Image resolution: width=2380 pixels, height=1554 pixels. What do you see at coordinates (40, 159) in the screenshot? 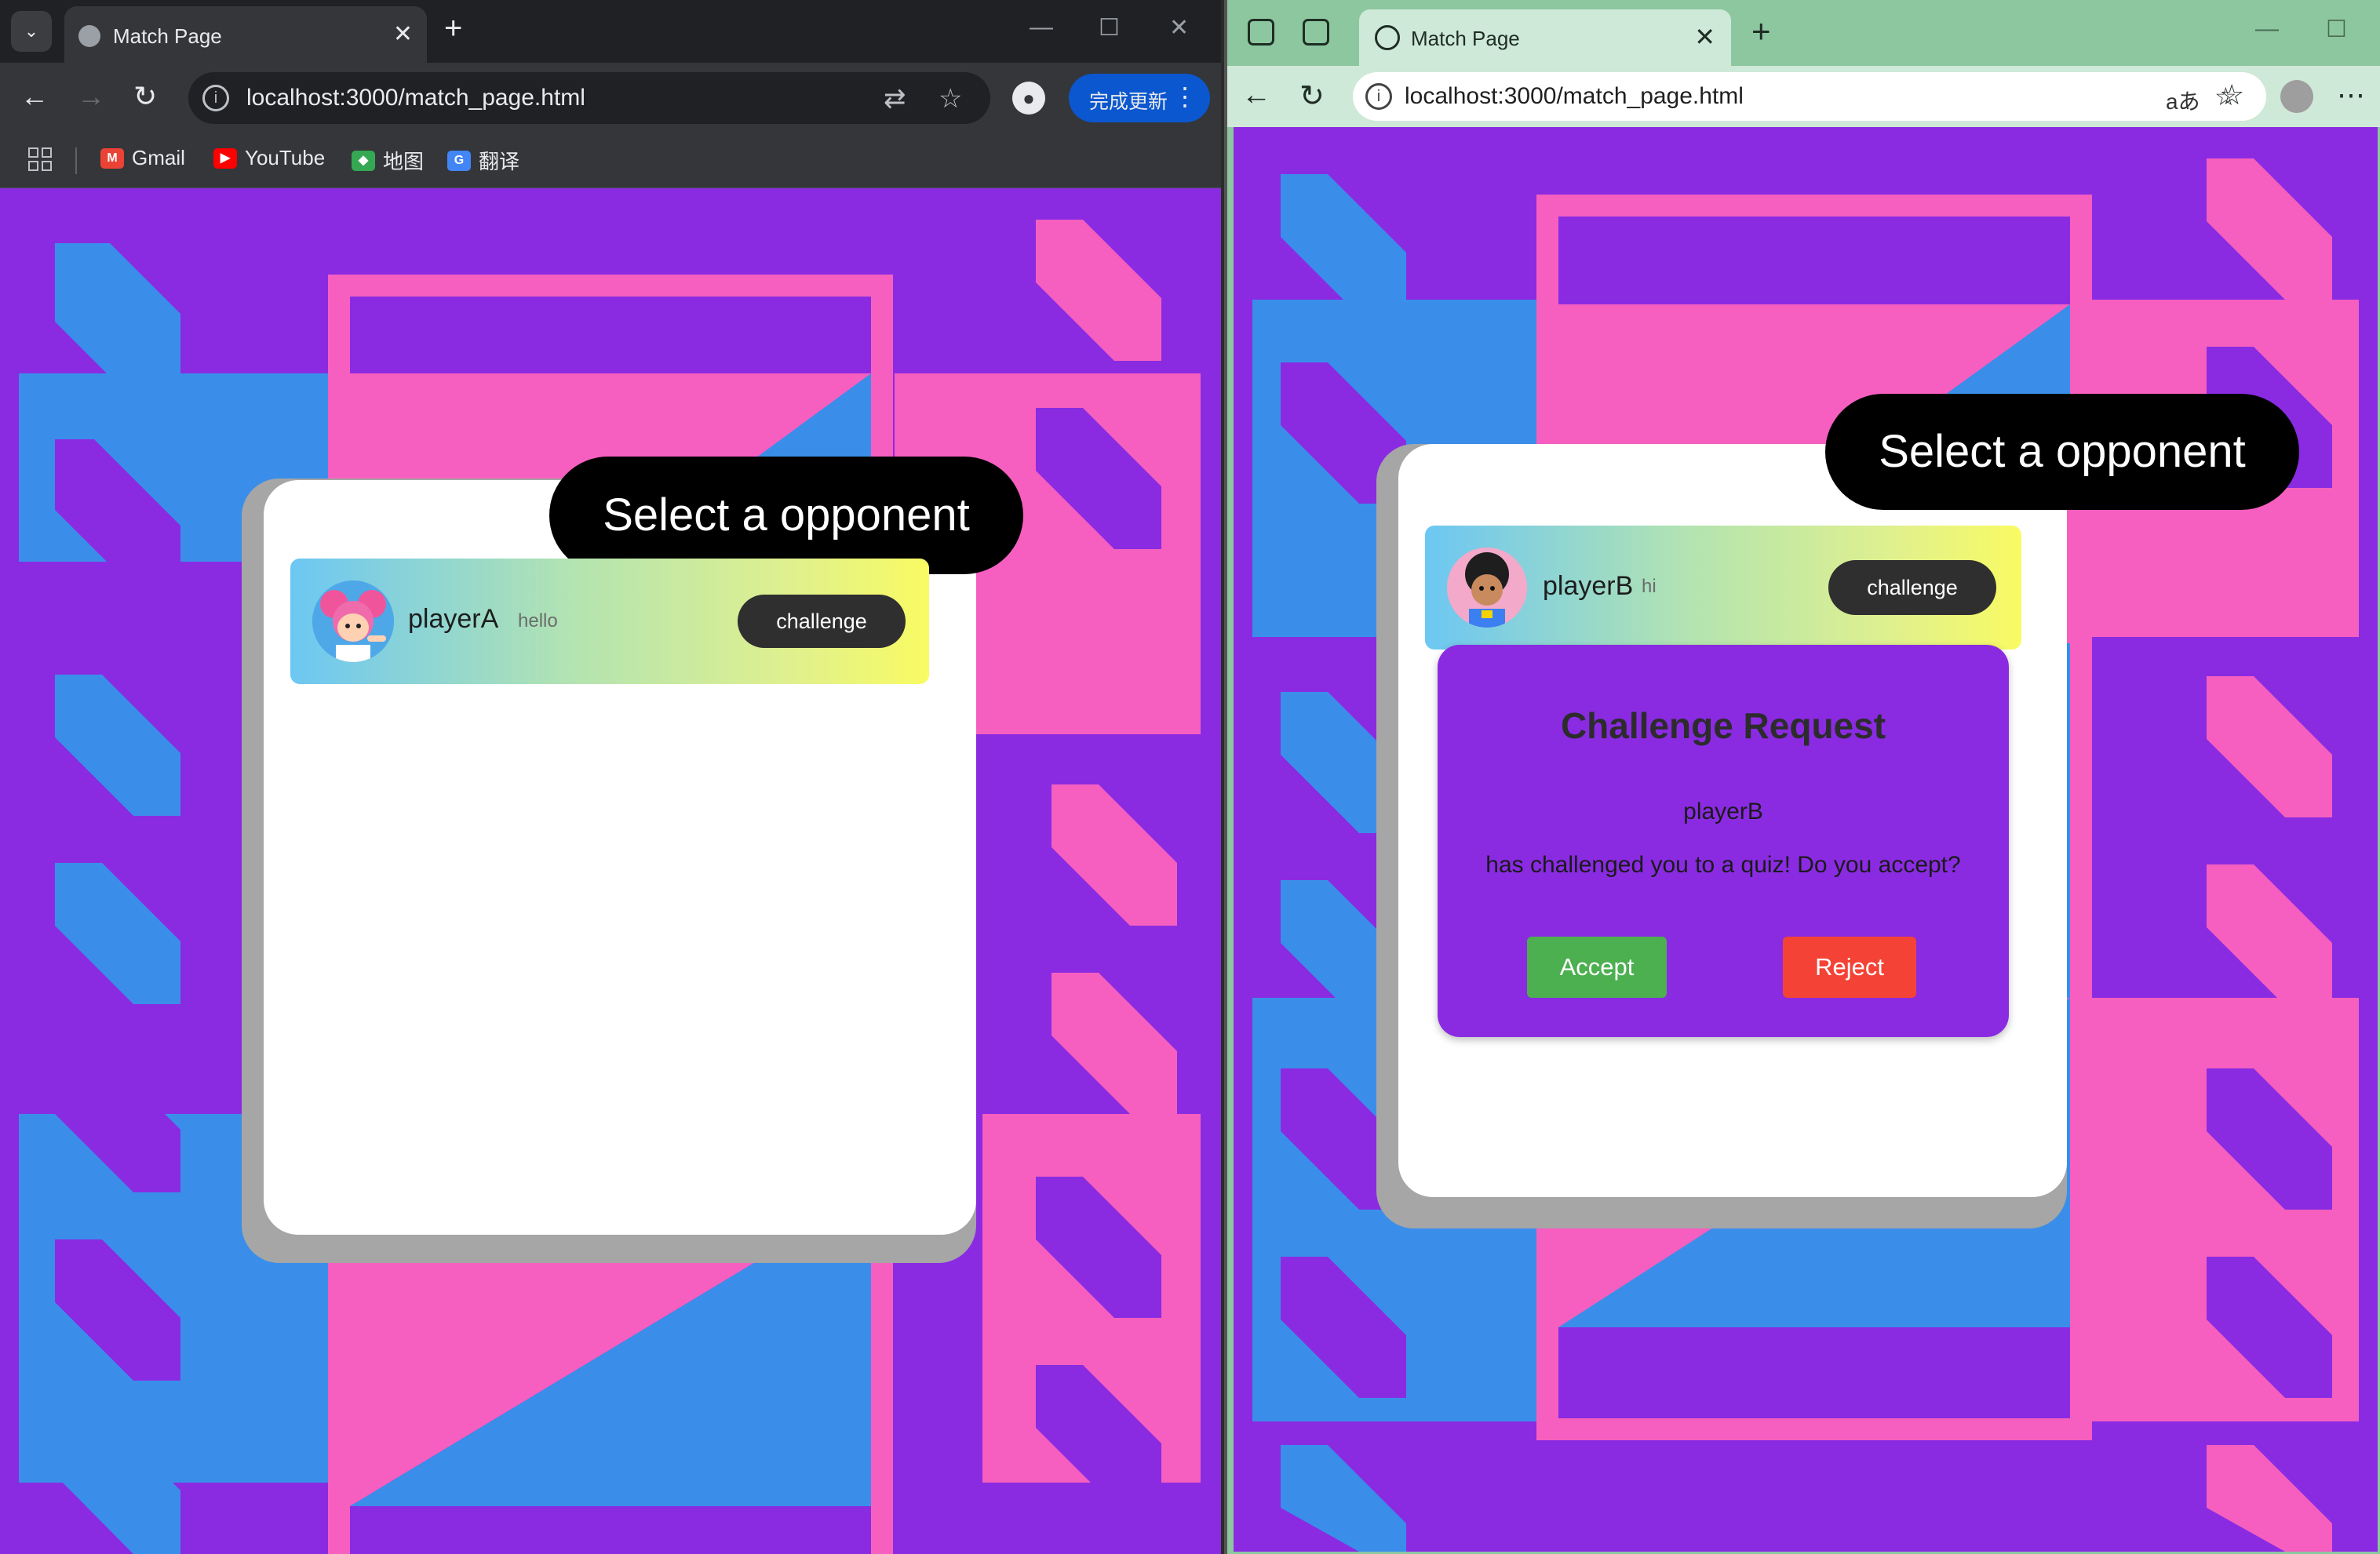
I see `apps-grid-icon` at bounding box center [40, 159].